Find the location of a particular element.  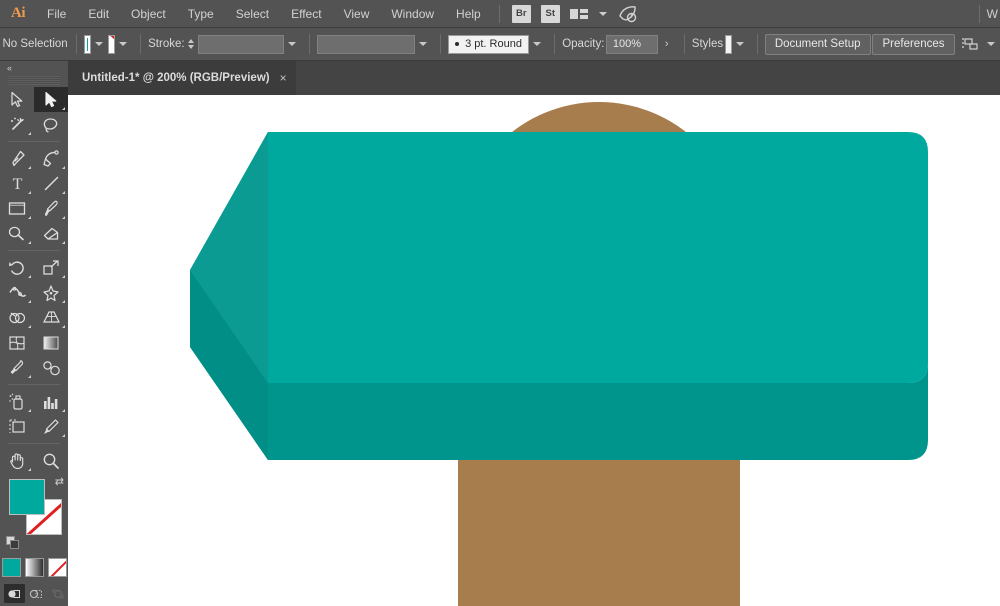

menu-edit: Edit is located at coordinates (98, 14).